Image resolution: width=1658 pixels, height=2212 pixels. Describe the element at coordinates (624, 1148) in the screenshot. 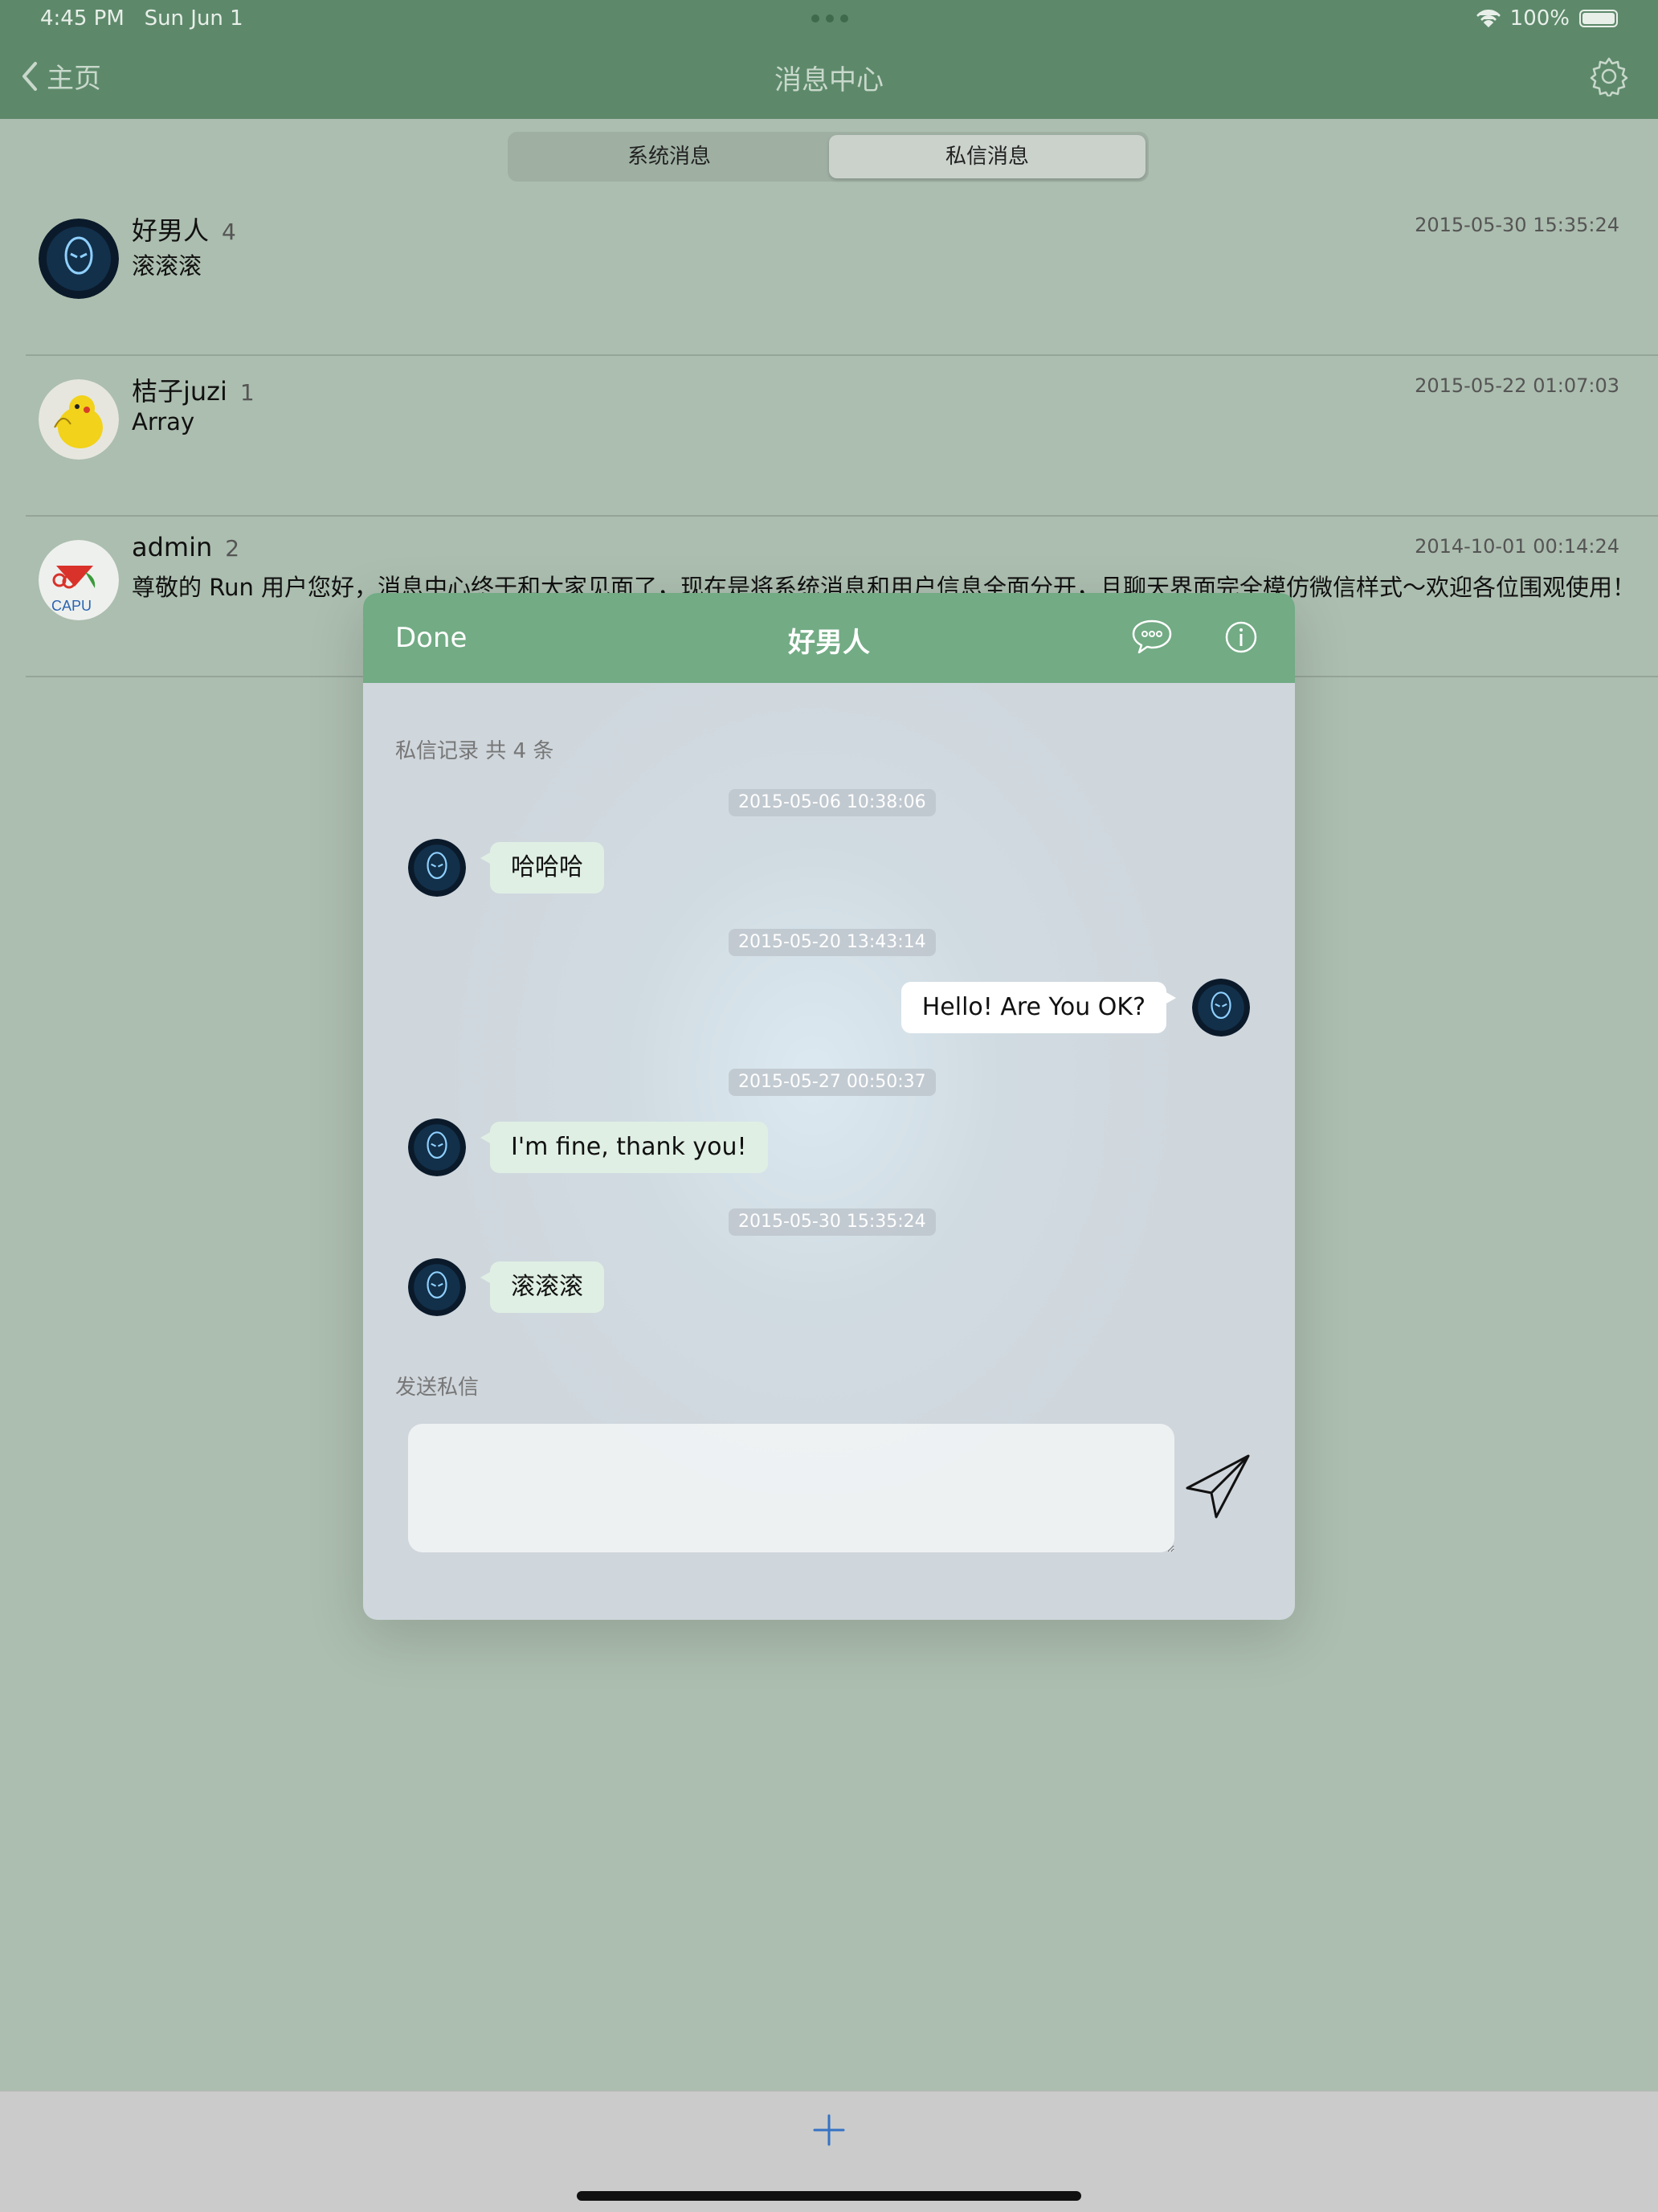

I see `message-bubble-incoming: I'm fine, thank you!` at that location.